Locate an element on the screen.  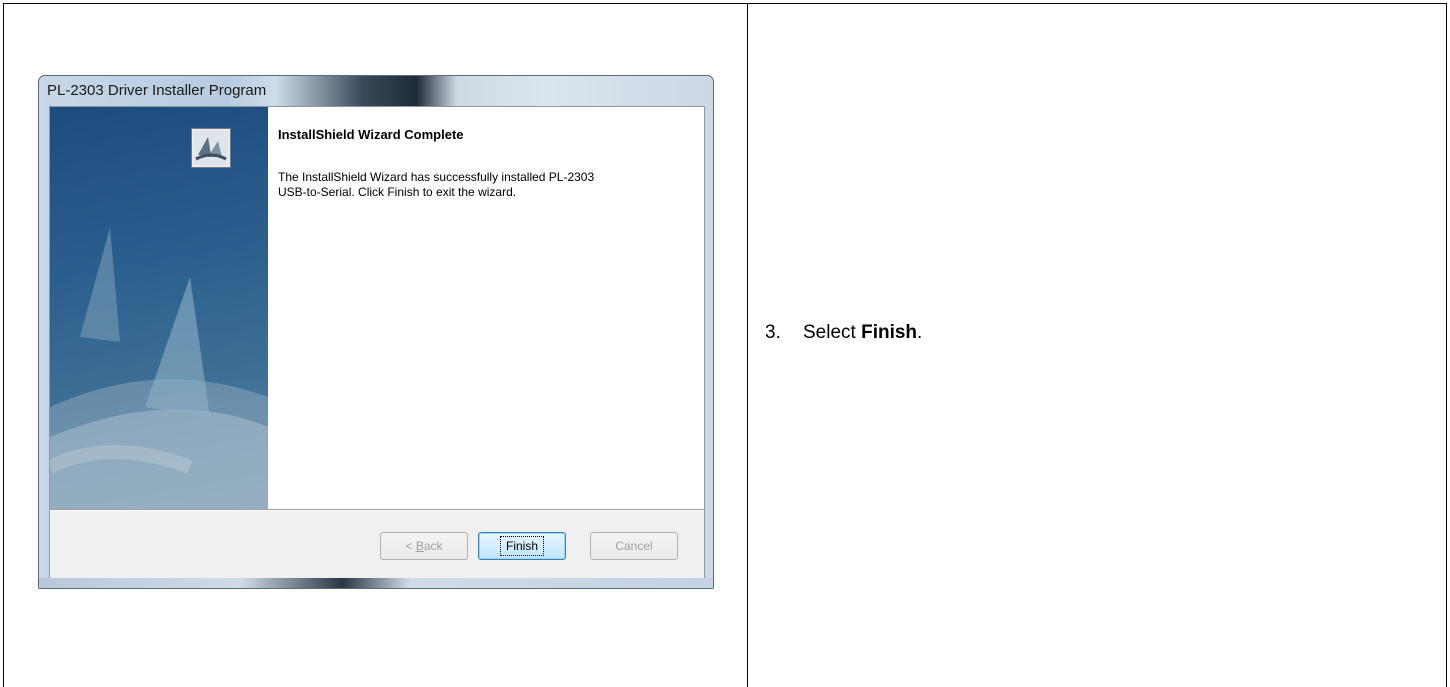
wizard-side-art is located at coordinates (159, 308).